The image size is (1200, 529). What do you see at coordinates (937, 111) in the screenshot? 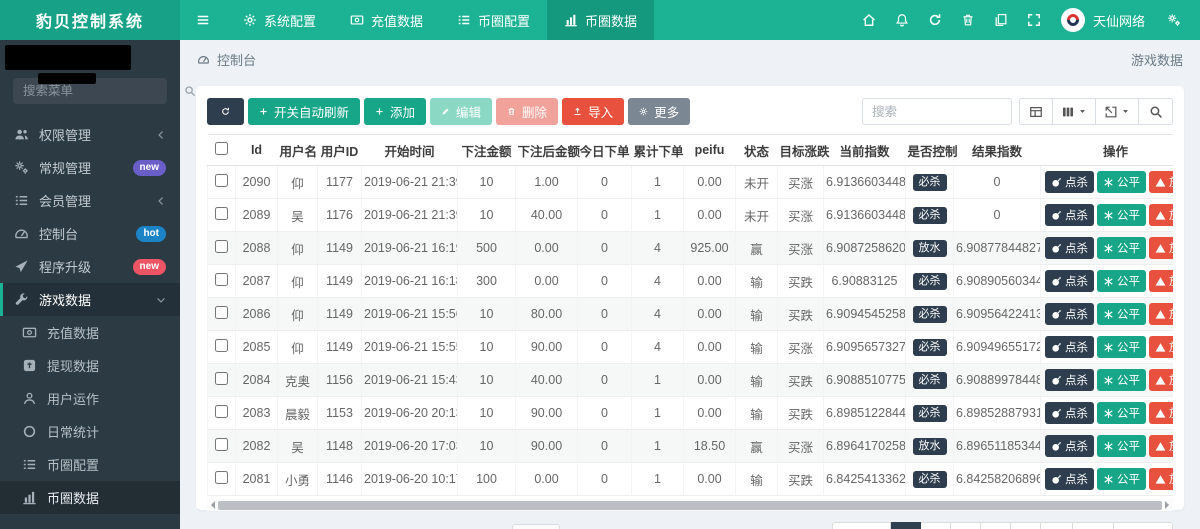
I see `table-search-input` at bounding box center [937, 111].